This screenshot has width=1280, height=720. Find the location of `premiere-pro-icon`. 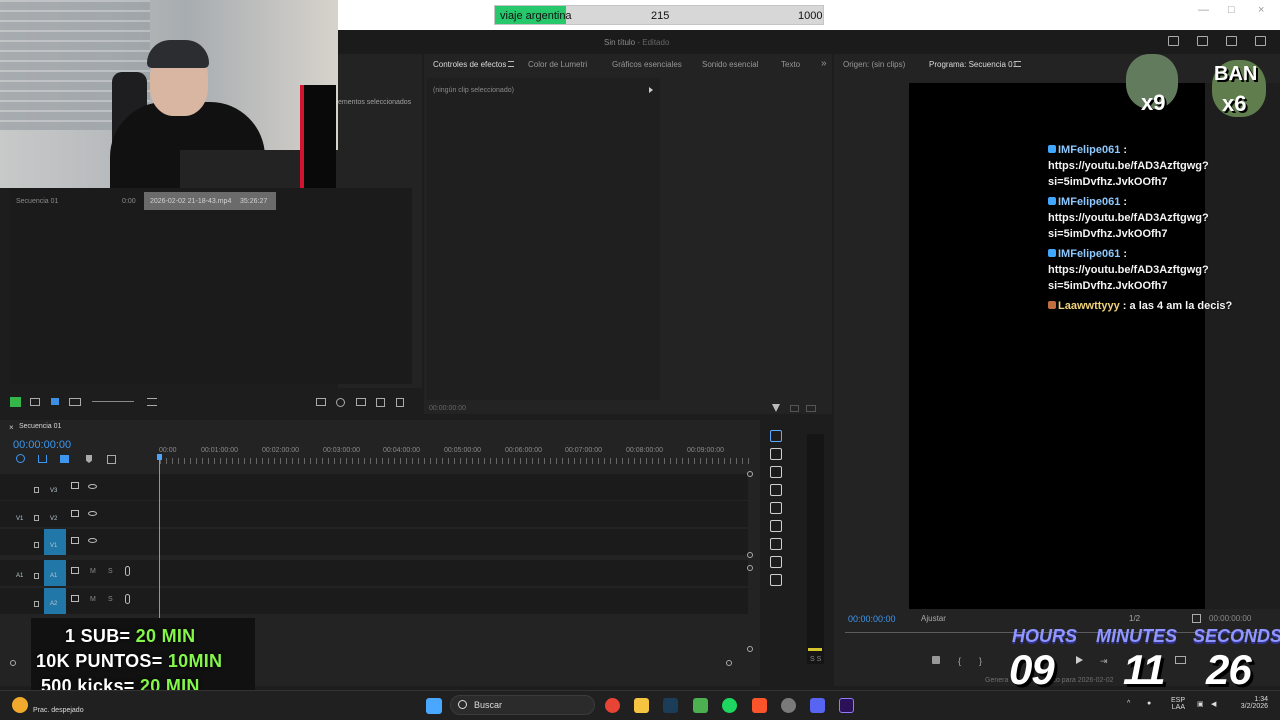

premiere-pro-icon is located at coordinates (846, 705).